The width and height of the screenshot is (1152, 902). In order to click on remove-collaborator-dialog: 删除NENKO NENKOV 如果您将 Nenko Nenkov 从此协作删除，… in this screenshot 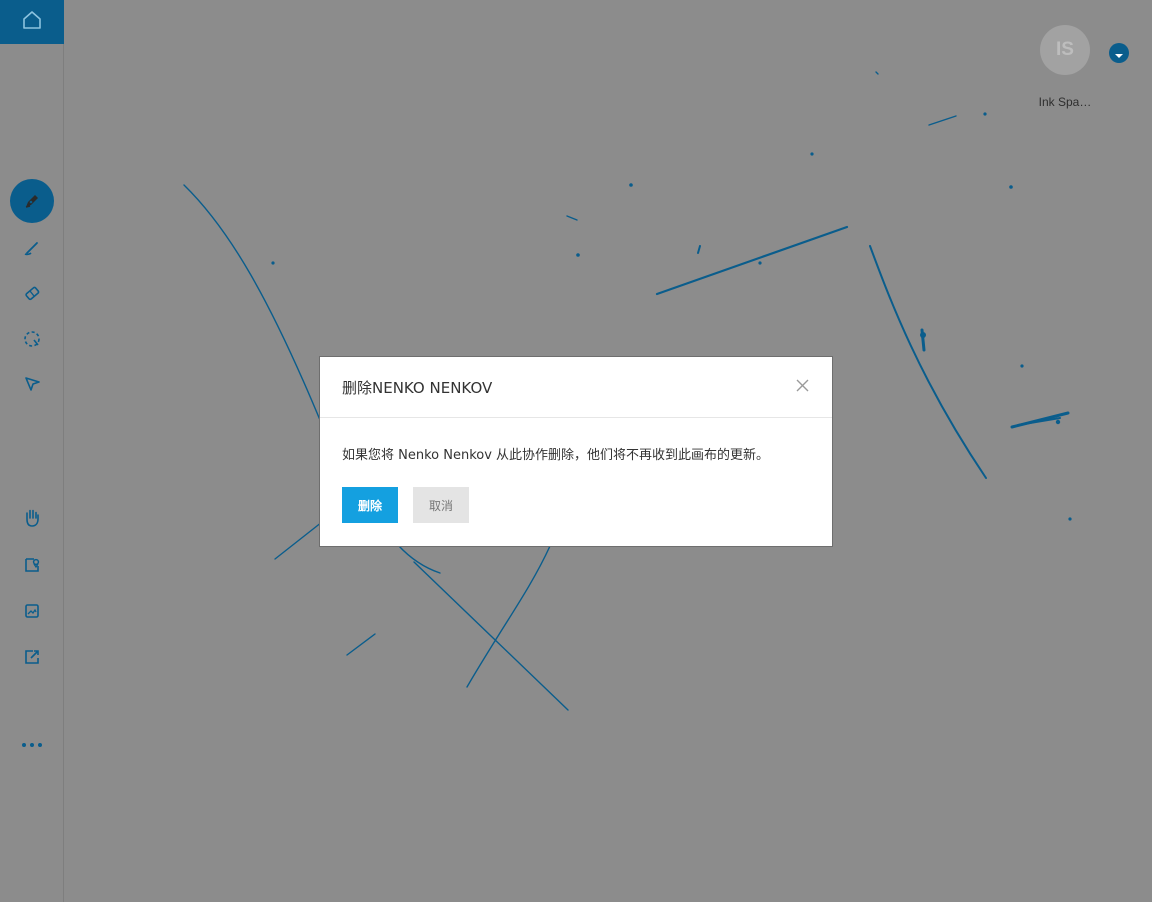, I will do `click(576, 451)`.